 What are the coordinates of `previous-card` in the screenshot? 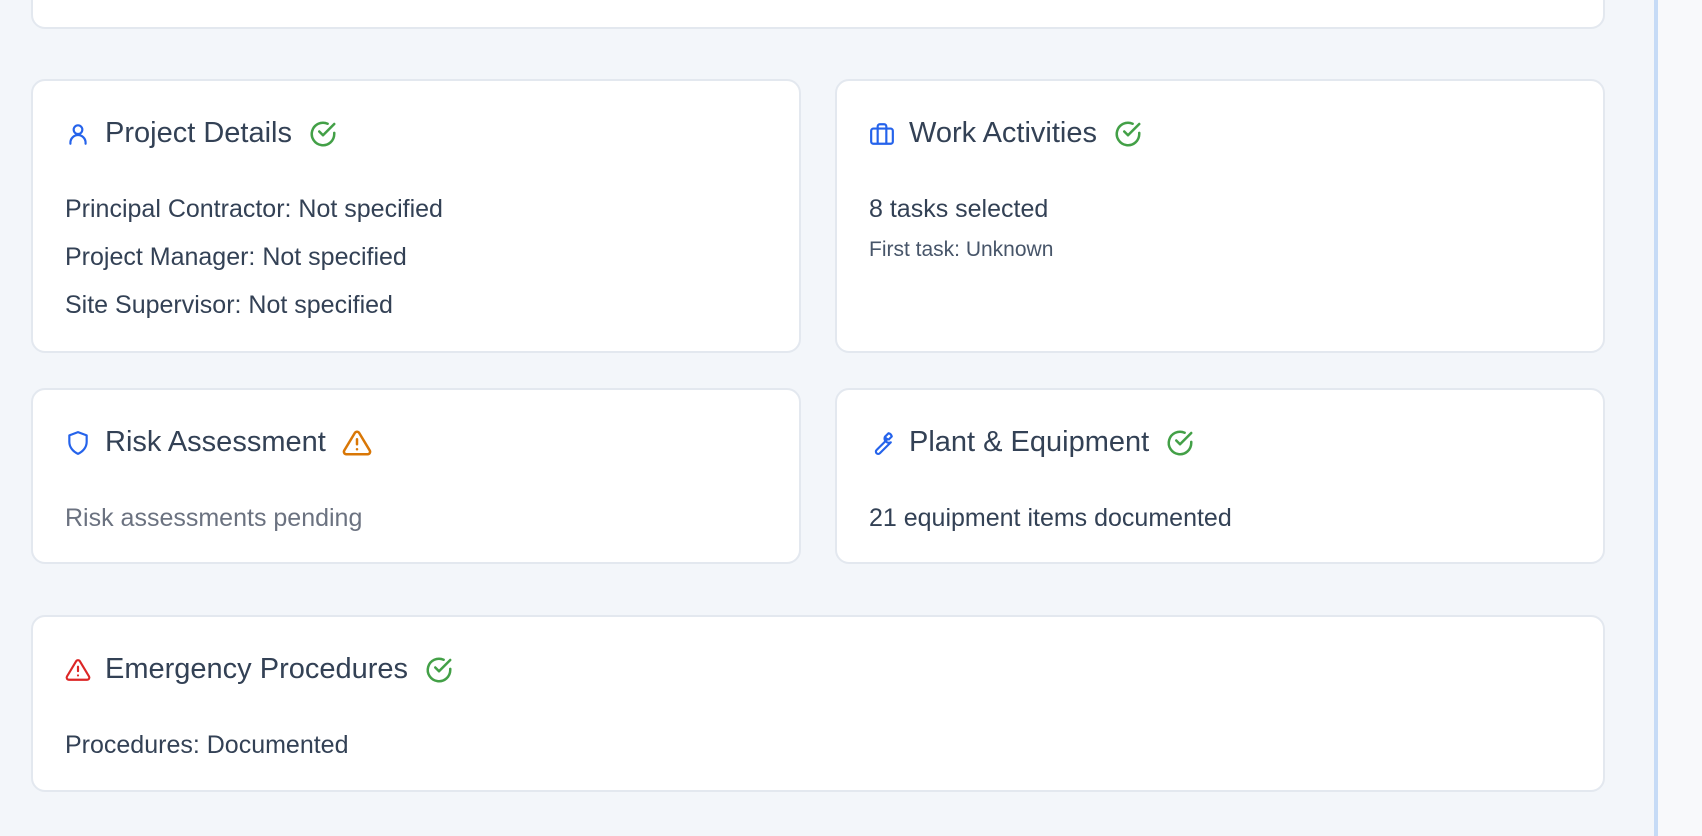 It's located at (818, 14).